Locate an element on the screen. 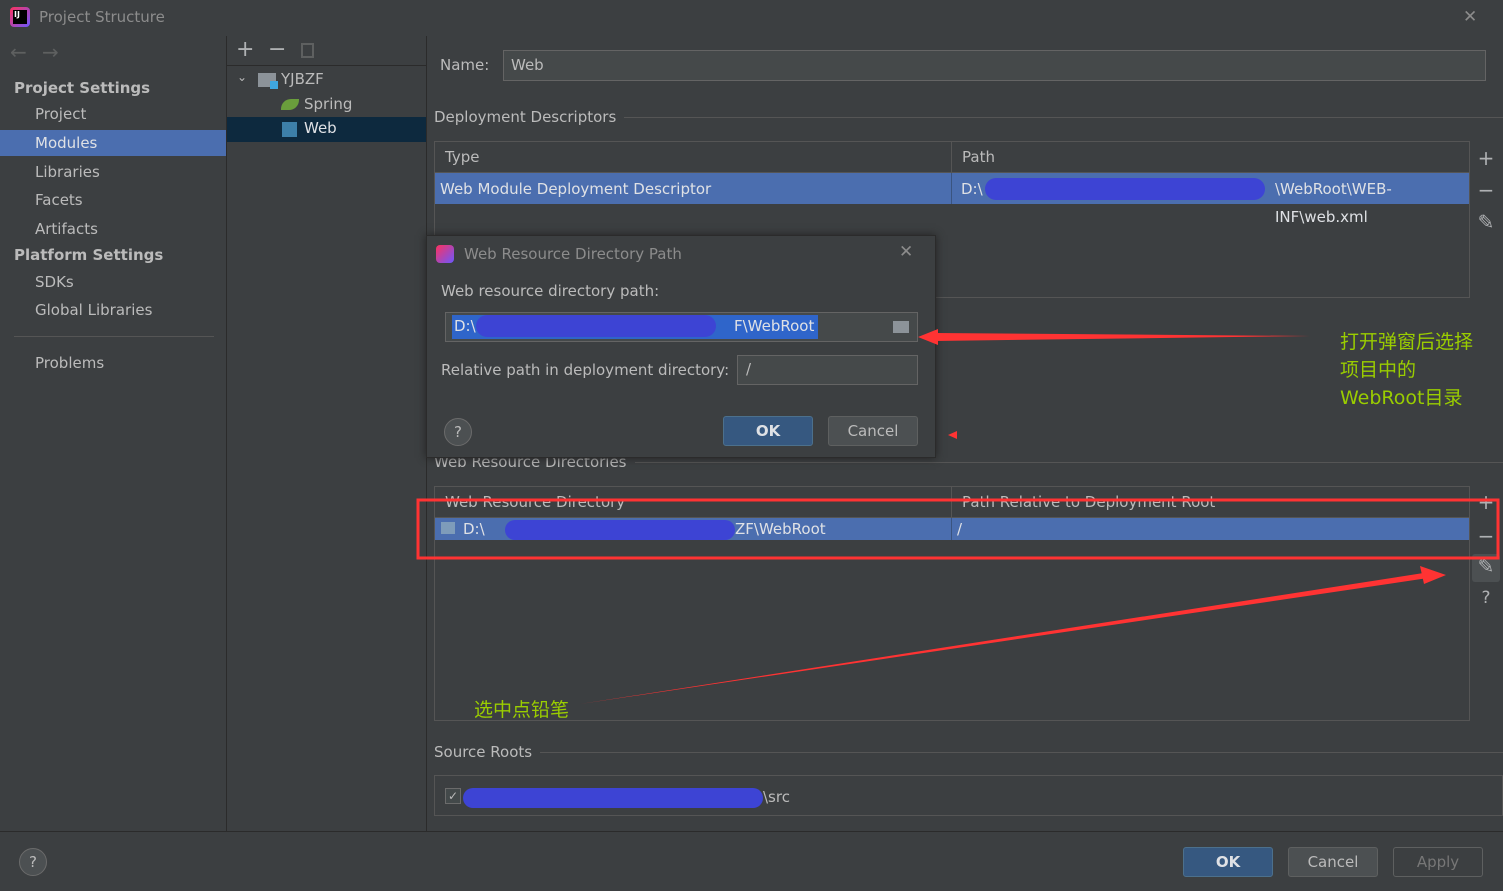 This screenshot has height=891, width=1503. cancel-button: Cancel is located at coordinates (1333, 862).